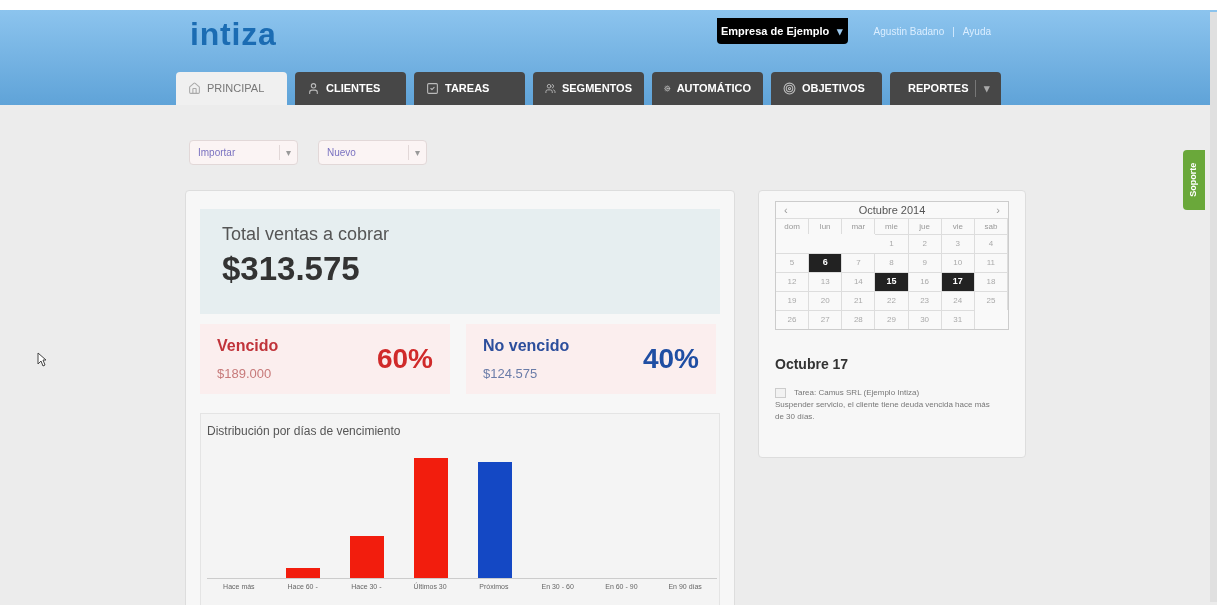  Describe the element at coordinates (892, 300) in the screenshot. I see `calendar-day: 22` at that location.